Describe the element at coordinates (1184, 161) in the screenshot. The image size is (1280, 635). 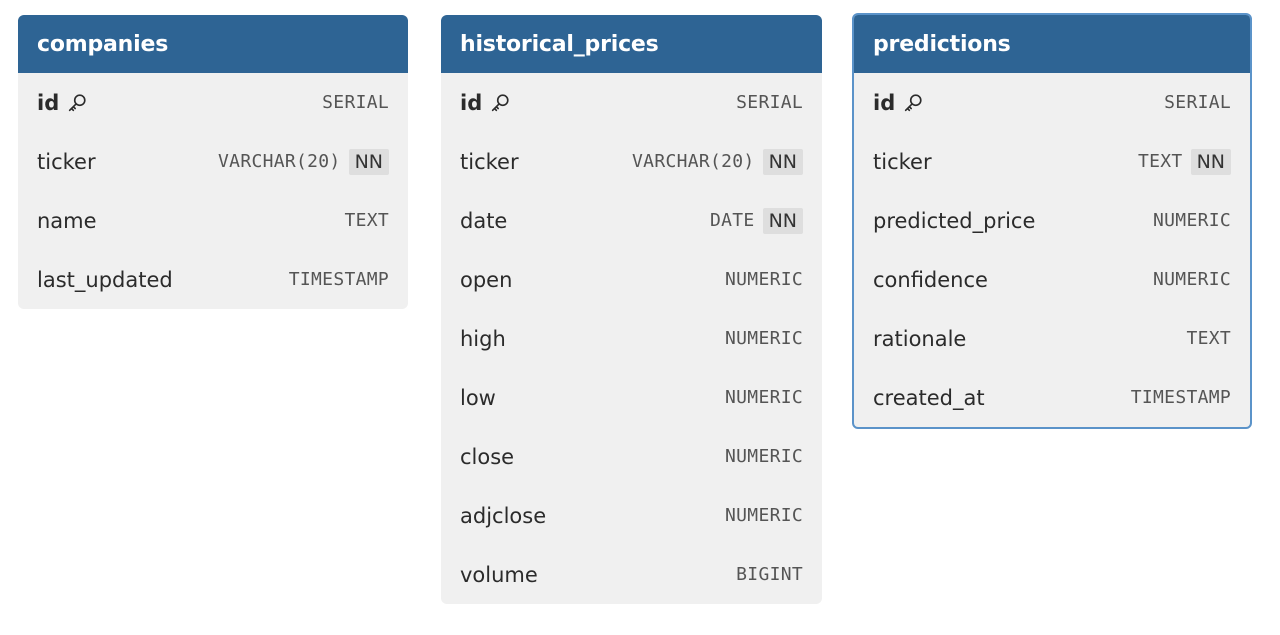
I see `column-type-cell: TEXT NN` at that location.